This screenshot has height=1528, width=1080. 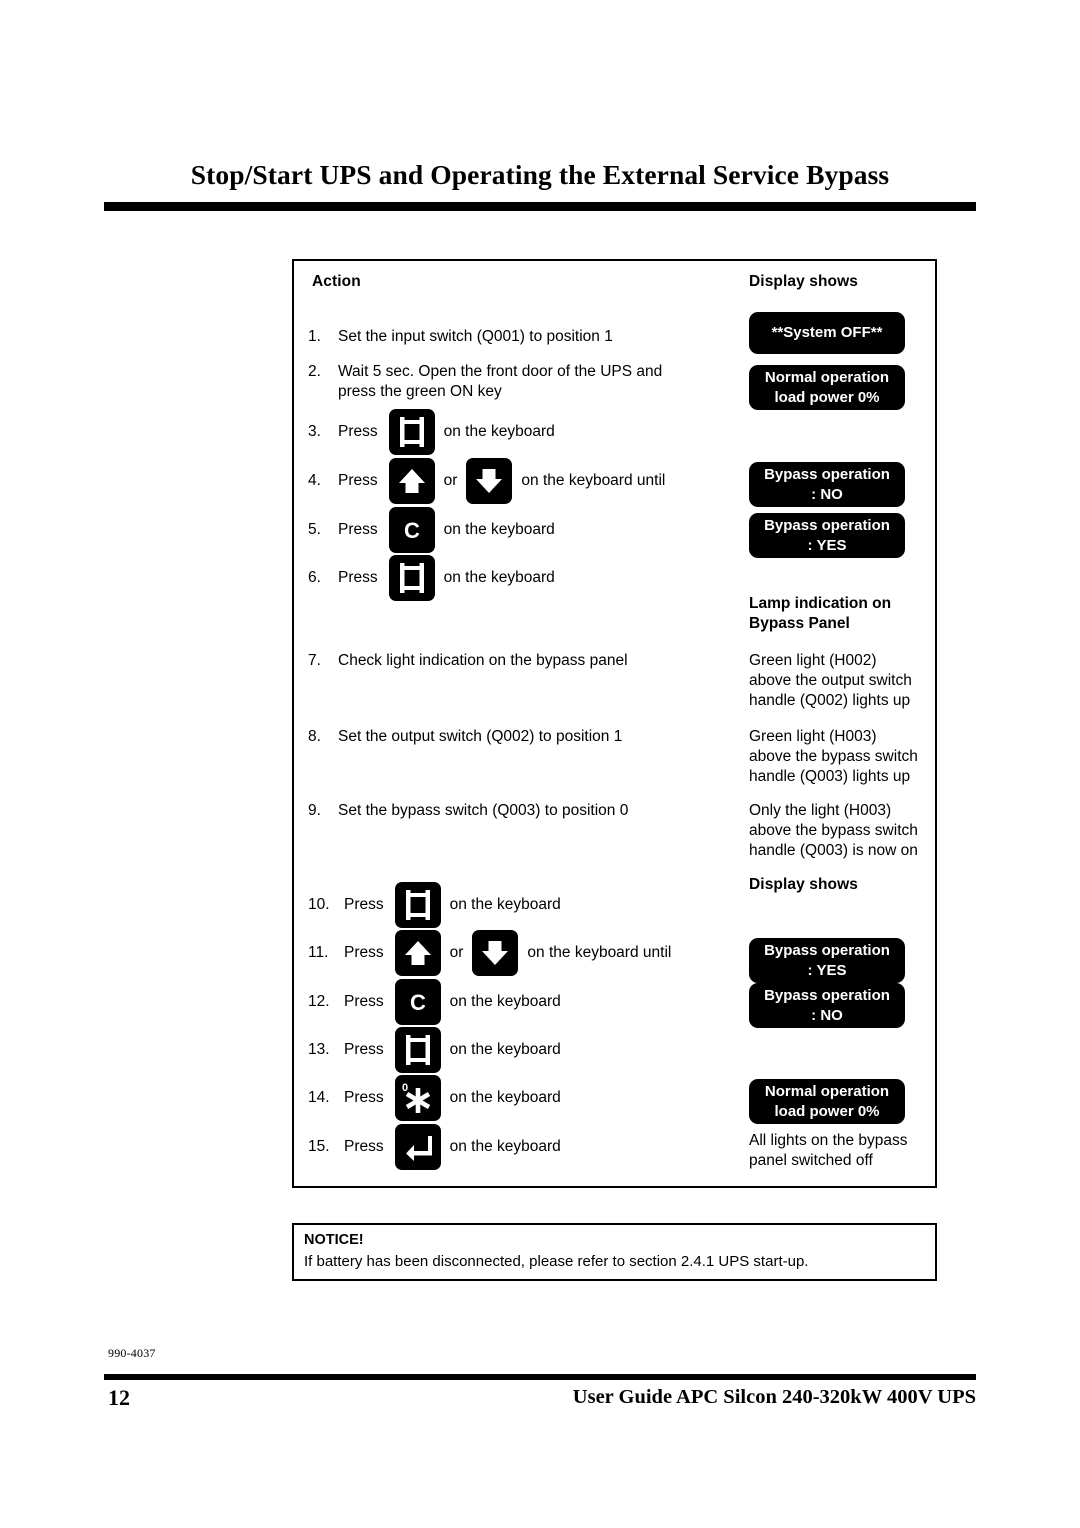 I want to click on table-row: 4. Press or on the keyboard until, so click(x=523, y=481).